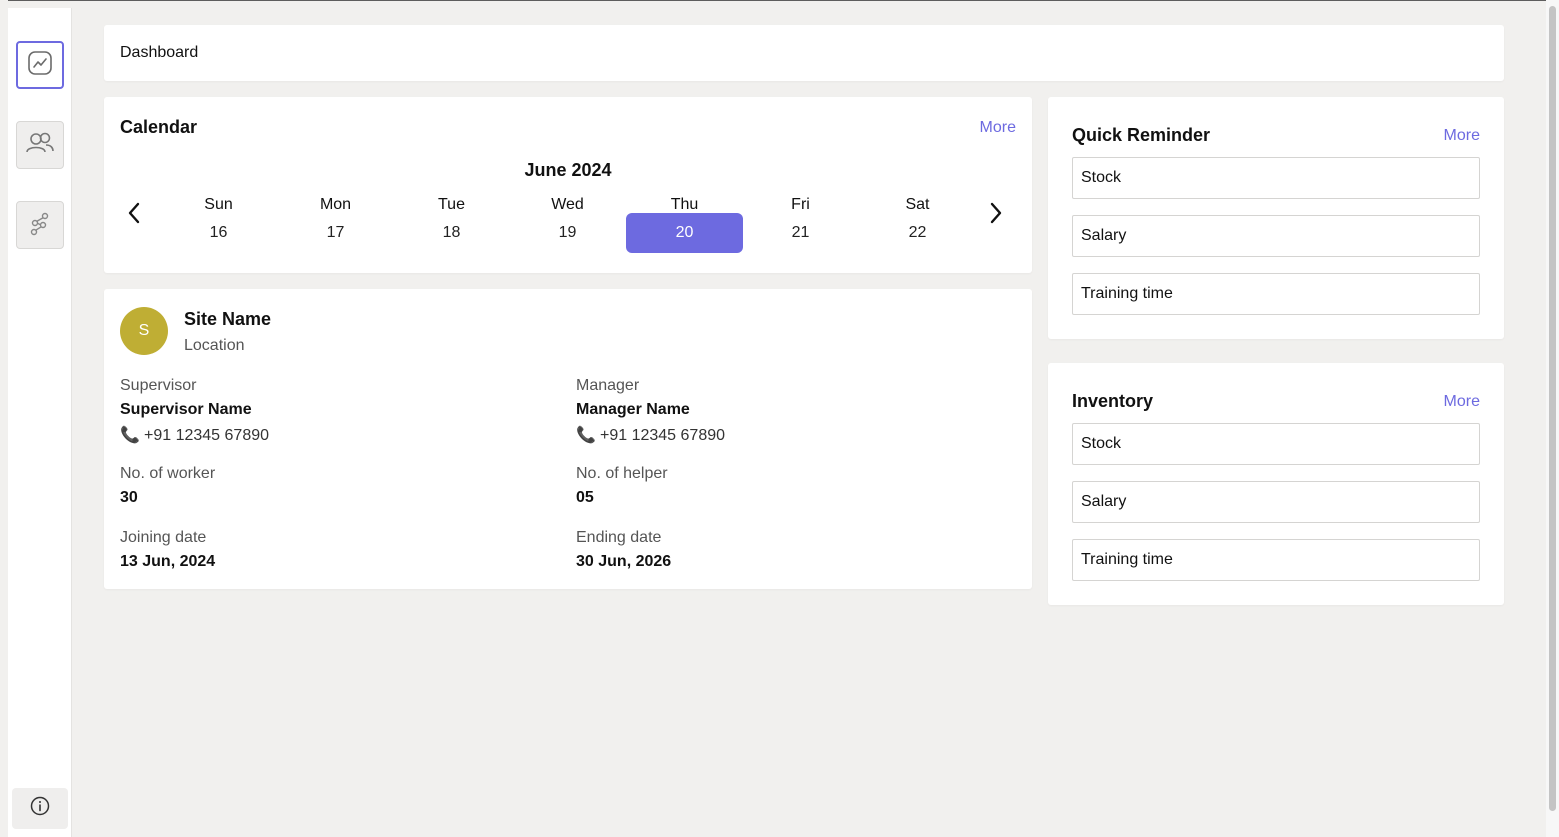 The height and width of the screenshot is (837, 1559). I want to click on calendar-prev-button, so click(134, 215).